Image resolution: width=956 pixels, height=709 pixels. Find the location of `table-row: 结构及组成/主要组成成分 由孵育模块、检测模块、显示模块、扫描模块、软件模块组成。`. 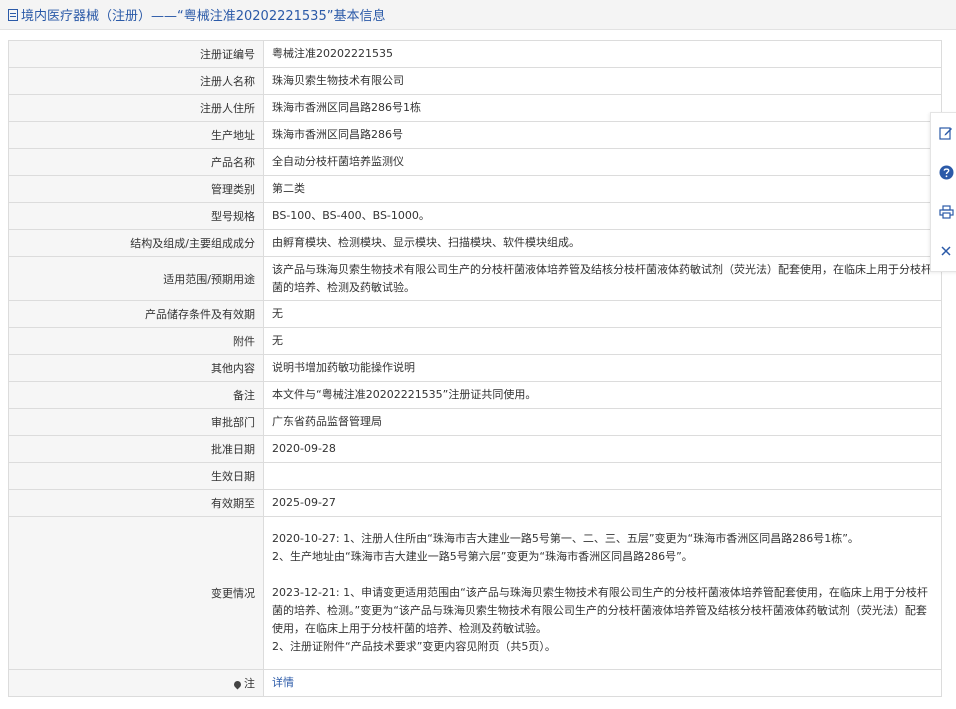

table-row: 结构及组成/主要组成成分 由孵育模块、检测模块、显示模块、扫描模块、软件模块组成。 is located at coordinates (475, 243).